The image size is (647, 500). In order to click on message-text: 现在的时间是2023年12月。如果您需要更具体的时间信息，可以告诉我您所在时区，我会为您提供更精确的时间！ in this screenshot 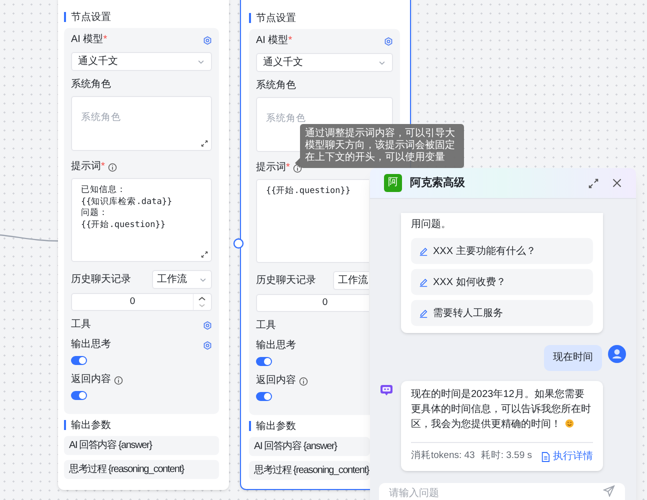, I will do `click(501, 410)`.